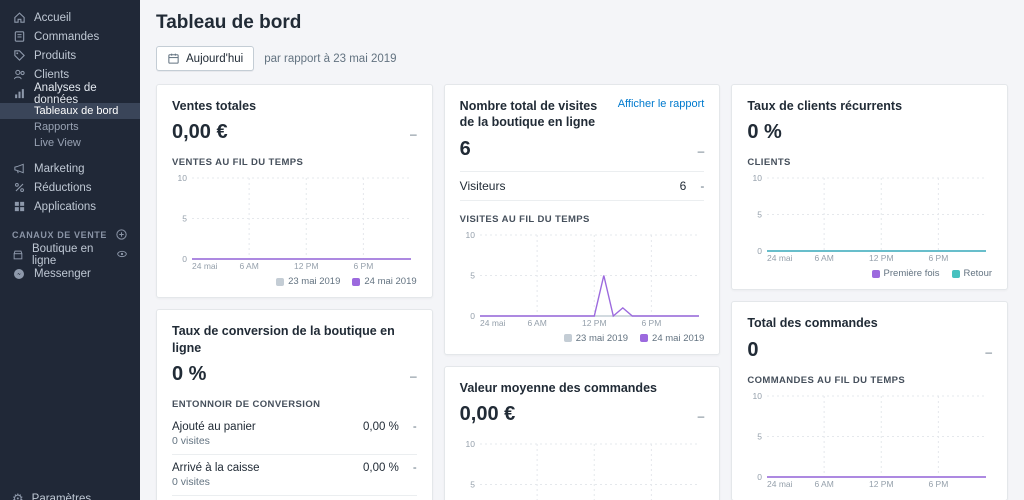 The height and width of the screenshot is (500, 1024). I want to click on card-title: Valeur moyenne des commandes, so click(558, 387).